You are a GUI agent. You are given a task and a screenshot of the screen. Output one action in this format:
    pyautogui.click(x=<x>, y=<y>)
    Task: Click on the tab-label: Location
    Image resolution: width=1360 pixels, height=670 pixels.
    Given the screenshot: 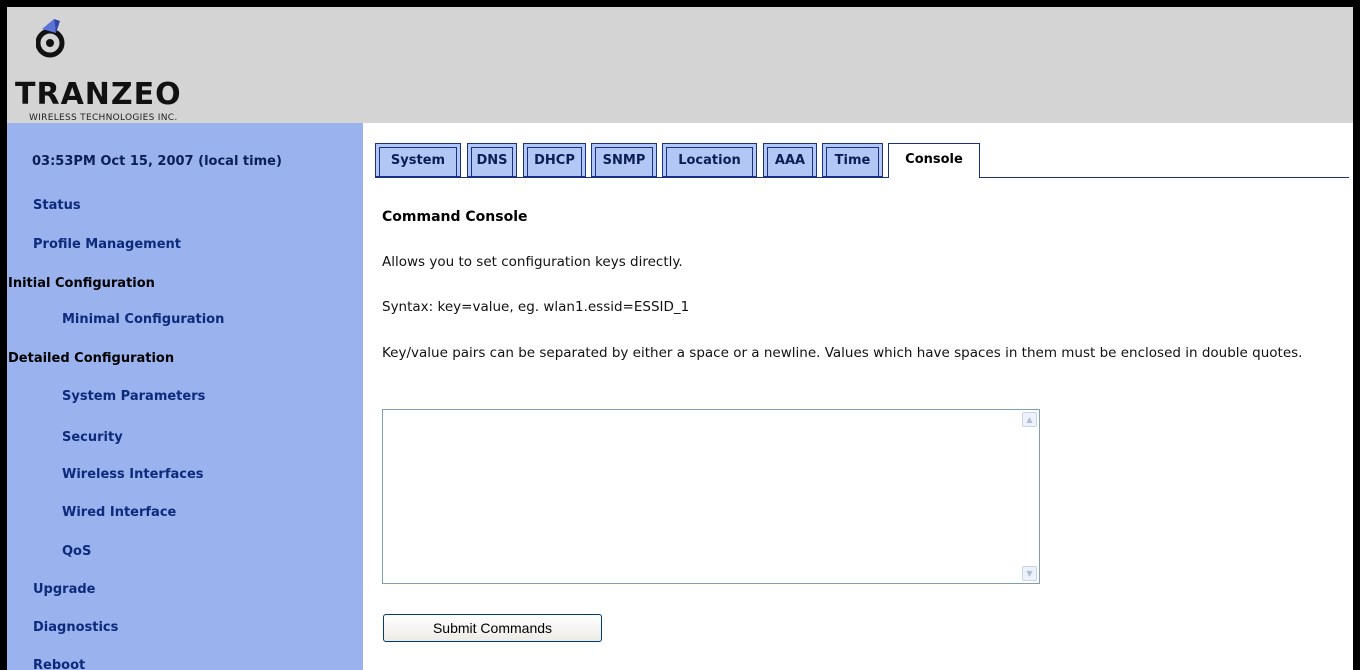 What is the action you would take?
    pyautogui.click(x=709, y=161)
    